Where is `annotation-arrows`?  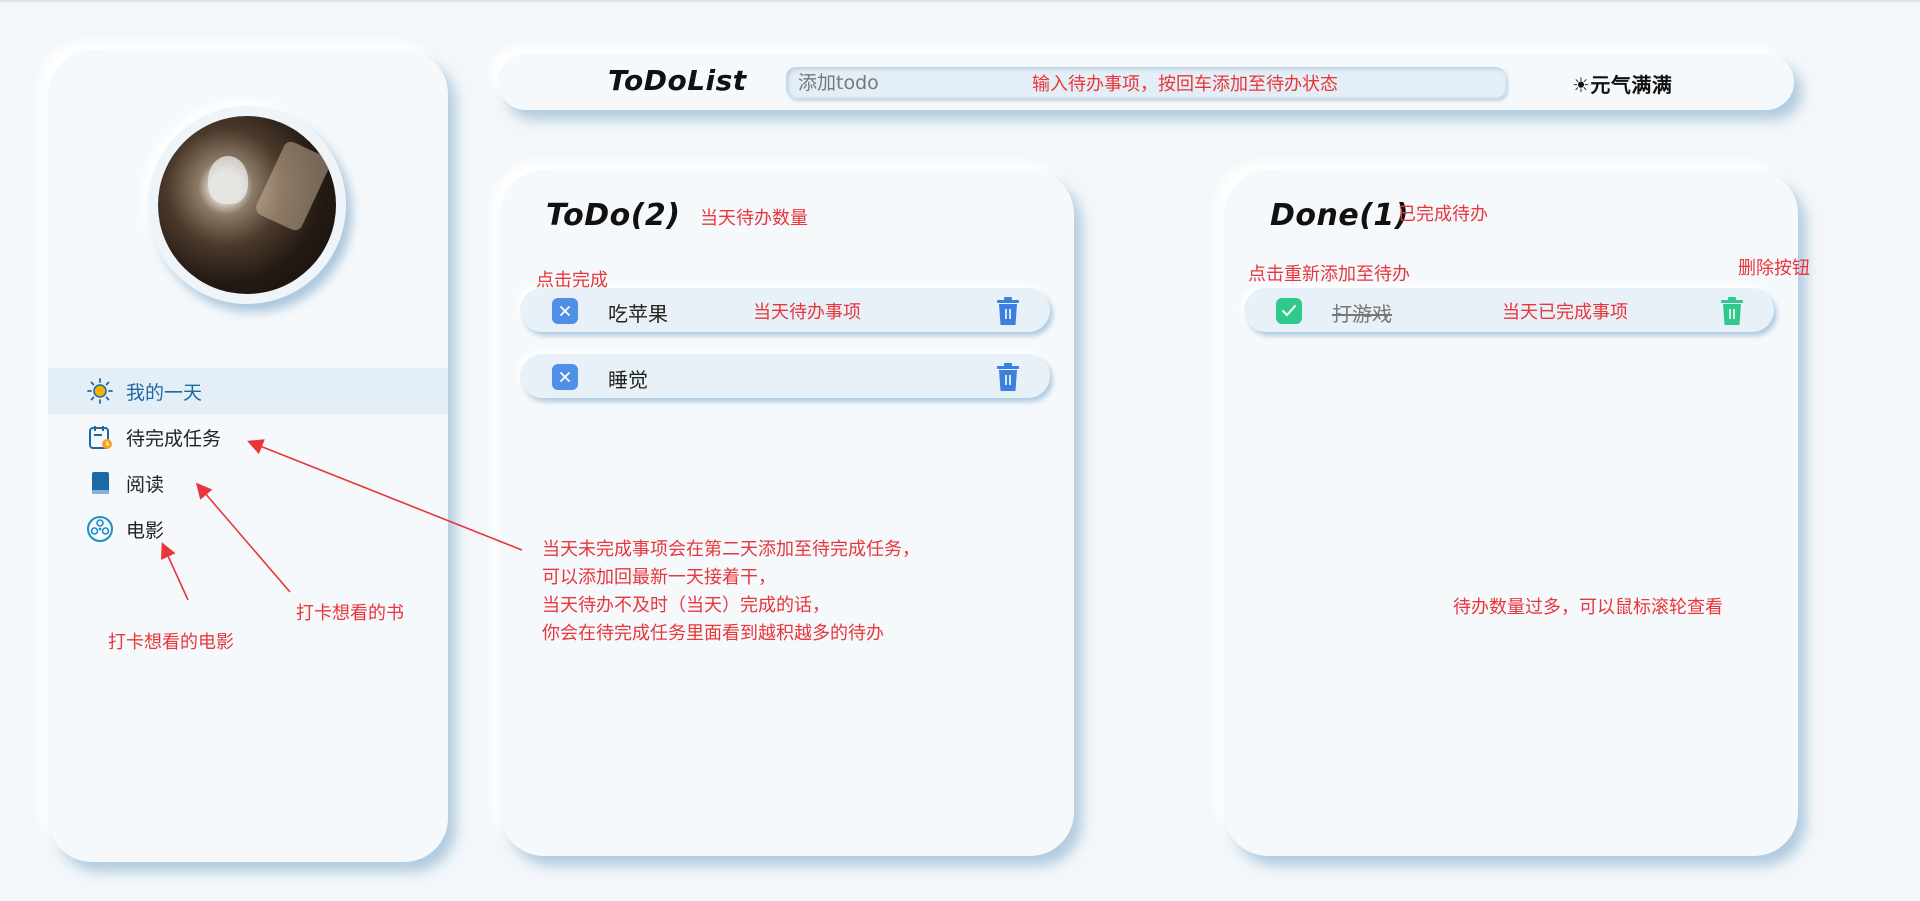
annotation-arrows is located at coordinates (342, 520).